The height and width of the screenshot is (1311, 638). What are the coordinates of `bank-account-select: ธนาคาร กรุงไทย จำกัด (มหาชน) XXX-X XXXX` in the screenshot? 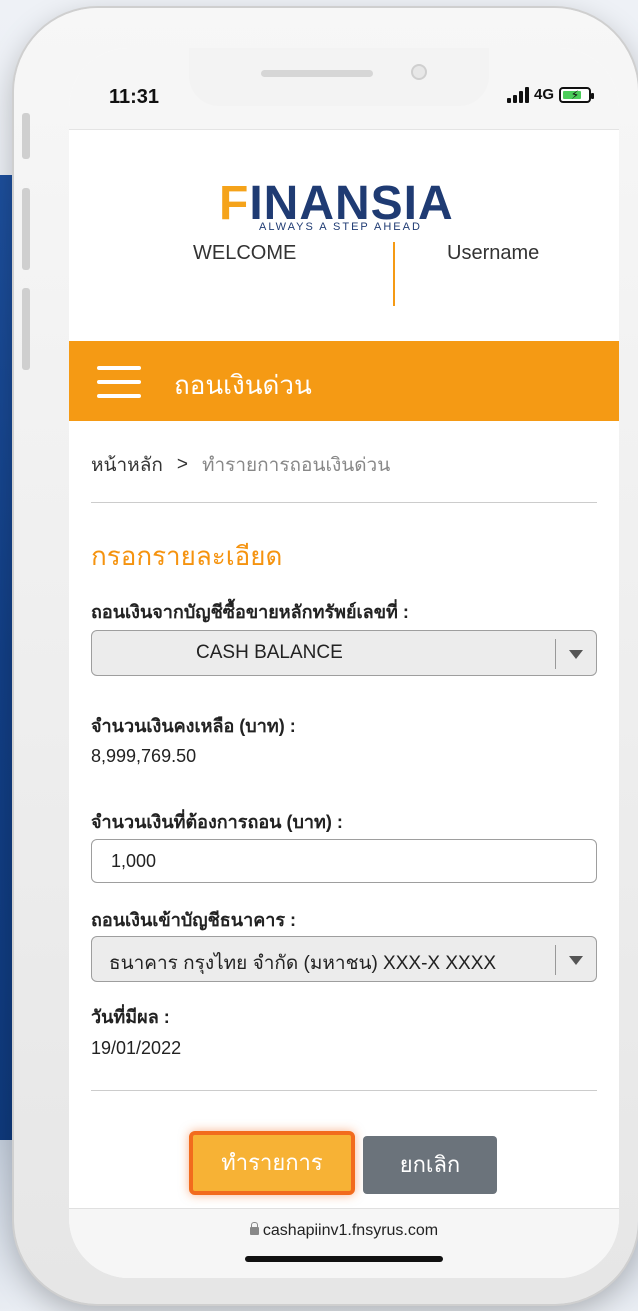 It's located at (344, 959).